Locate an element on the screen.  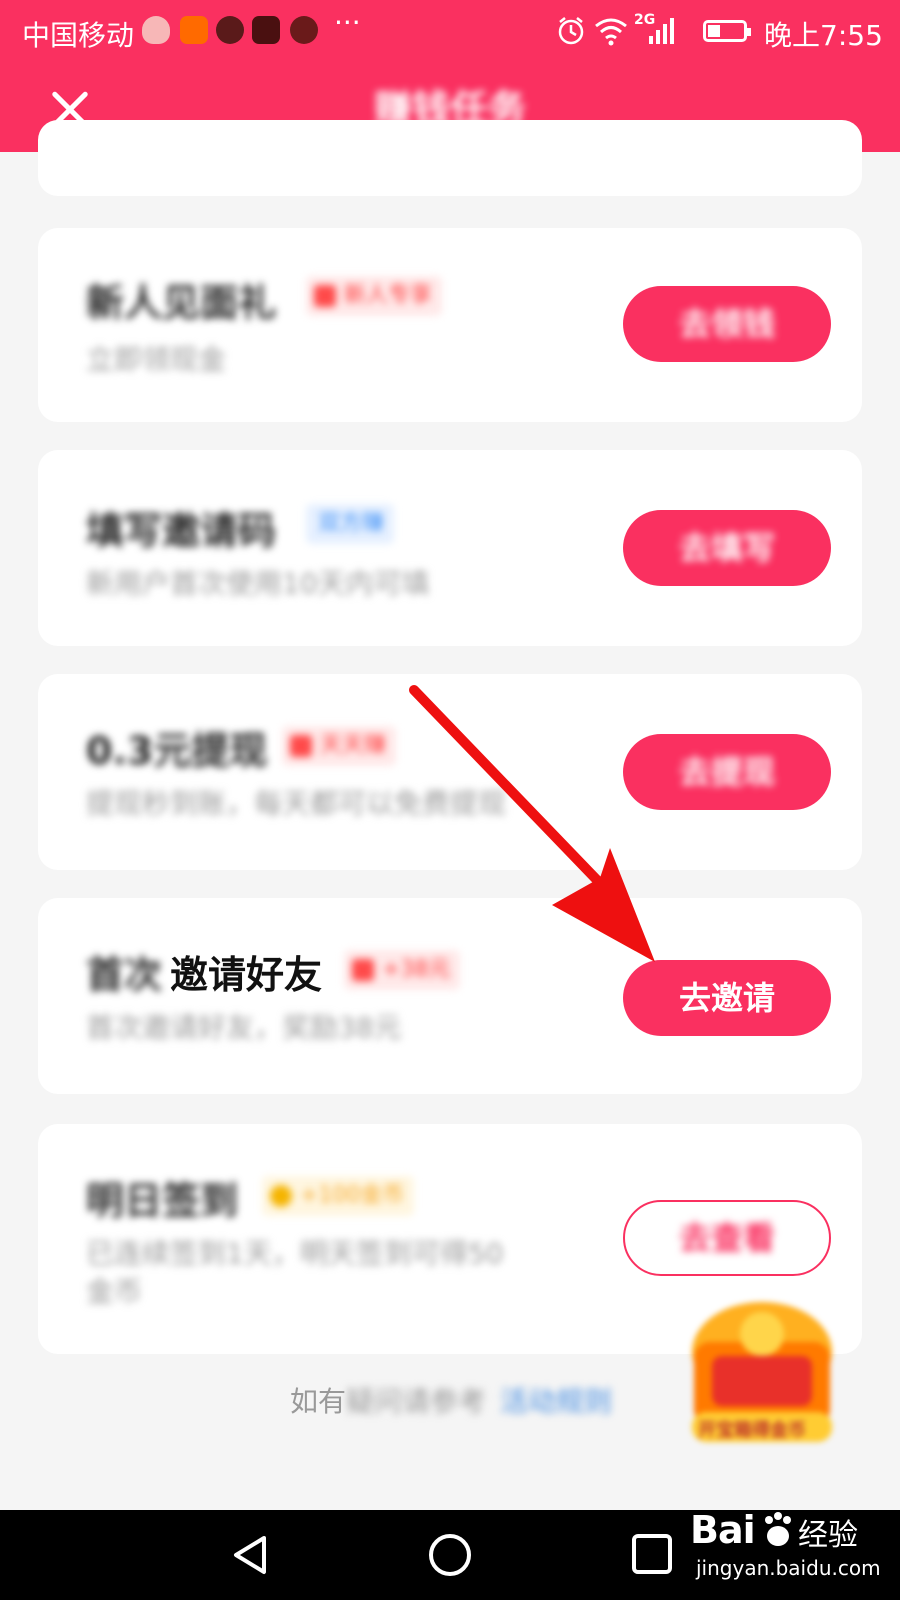
status-bar: 中国移动 ··· 2G 晚上7:55 is located at coordinates (450, 31).